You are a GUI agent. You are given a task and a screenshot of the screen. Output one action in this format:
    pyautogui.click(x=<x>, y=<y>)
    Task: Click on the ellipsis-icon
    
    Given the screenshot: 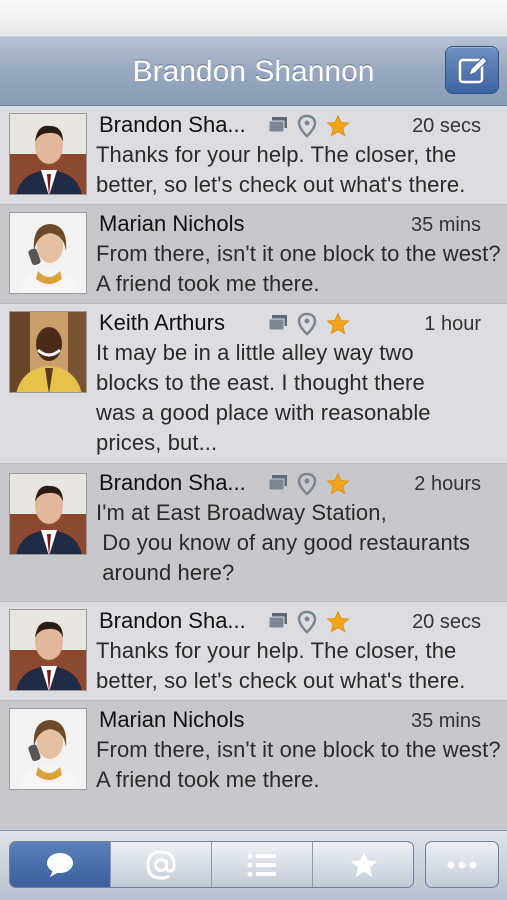 What is the action you would take?
    pyautogui.click(x=462, y=864)
    